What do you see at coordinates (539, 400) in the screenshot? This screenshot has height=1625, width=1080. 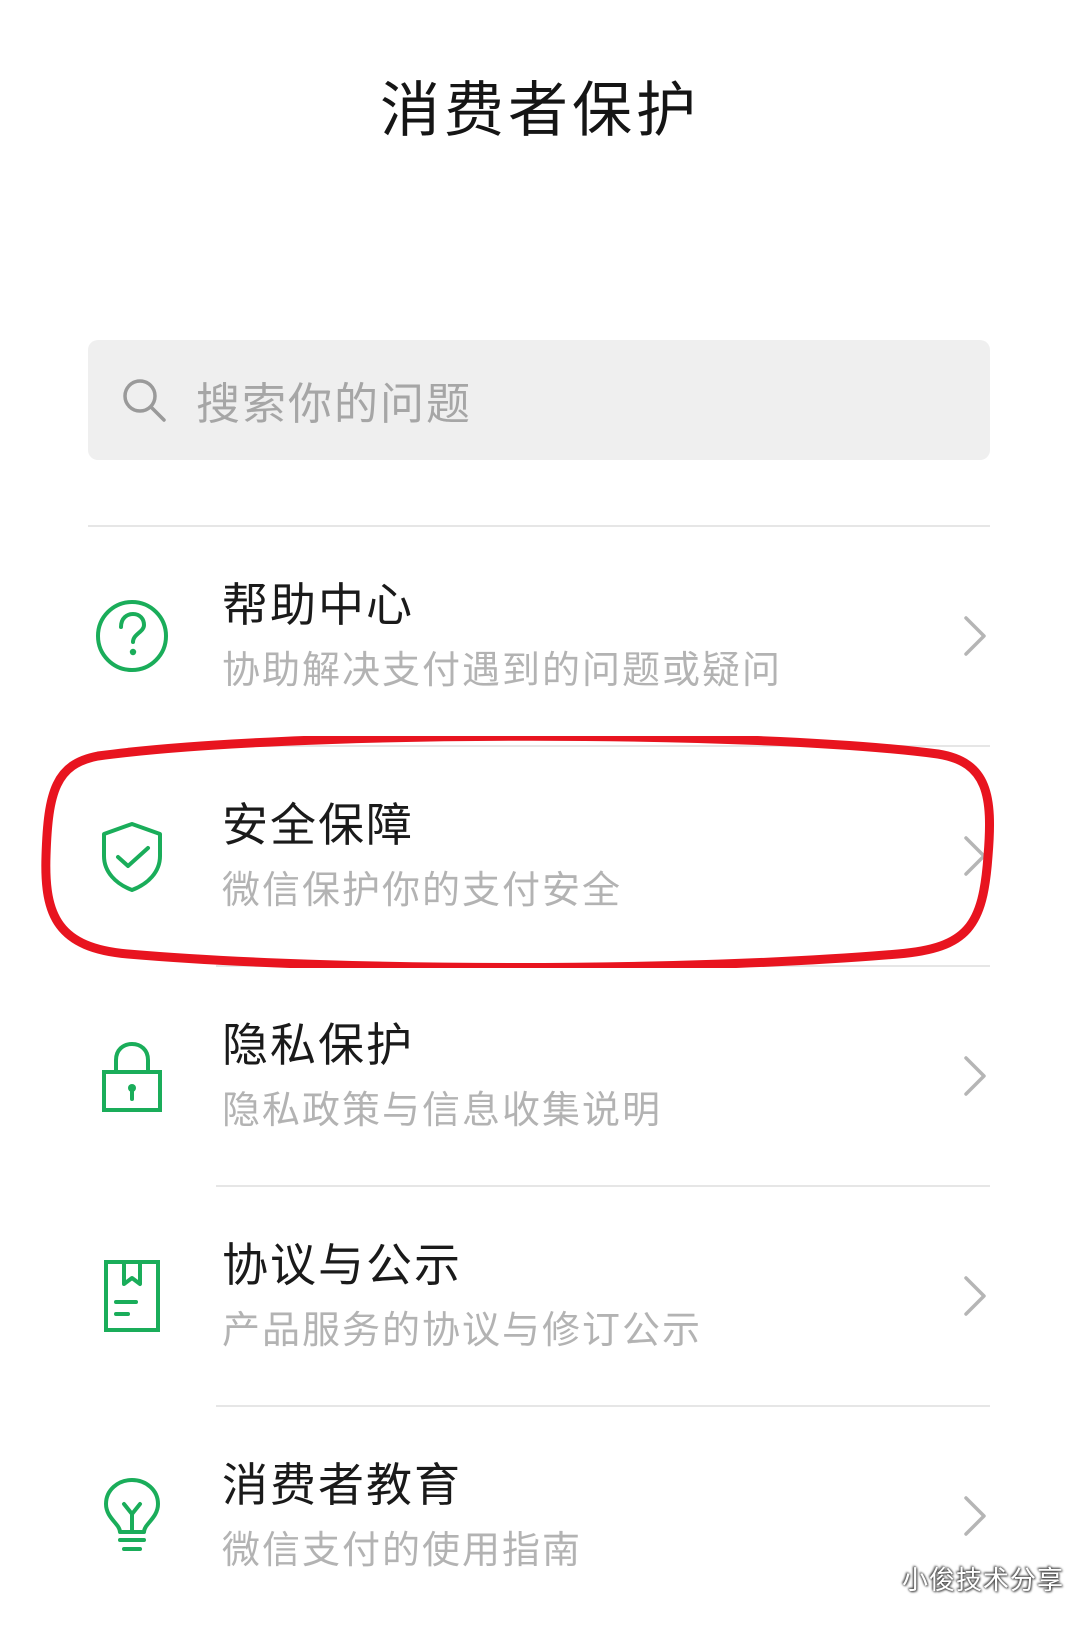 I see `search-bar: 搜索你的问题` at bounding box center [539, 400].